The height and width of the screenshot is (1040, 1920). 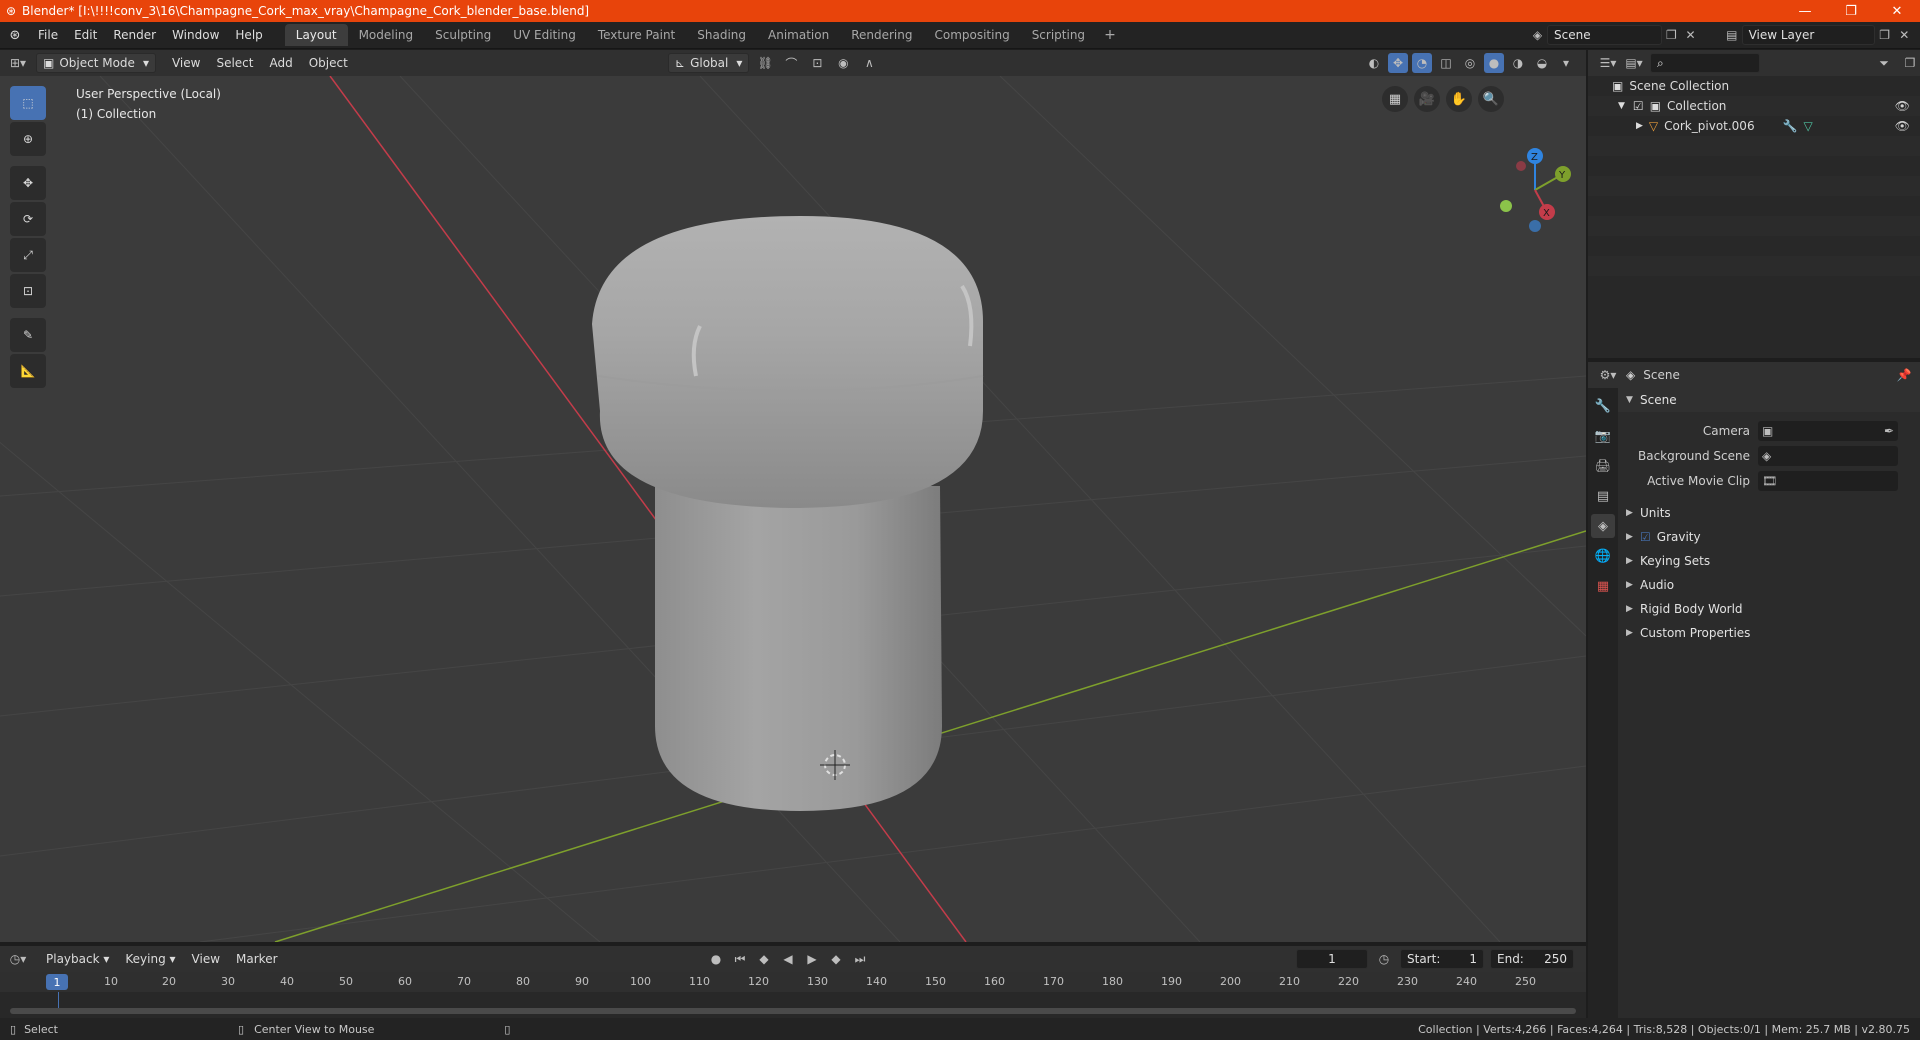 What do you see at coordinates (709, 63) in the screenshot?
I see `orientation-dropdown: ⊾ Global ▾` at bounding box center [709, 63].